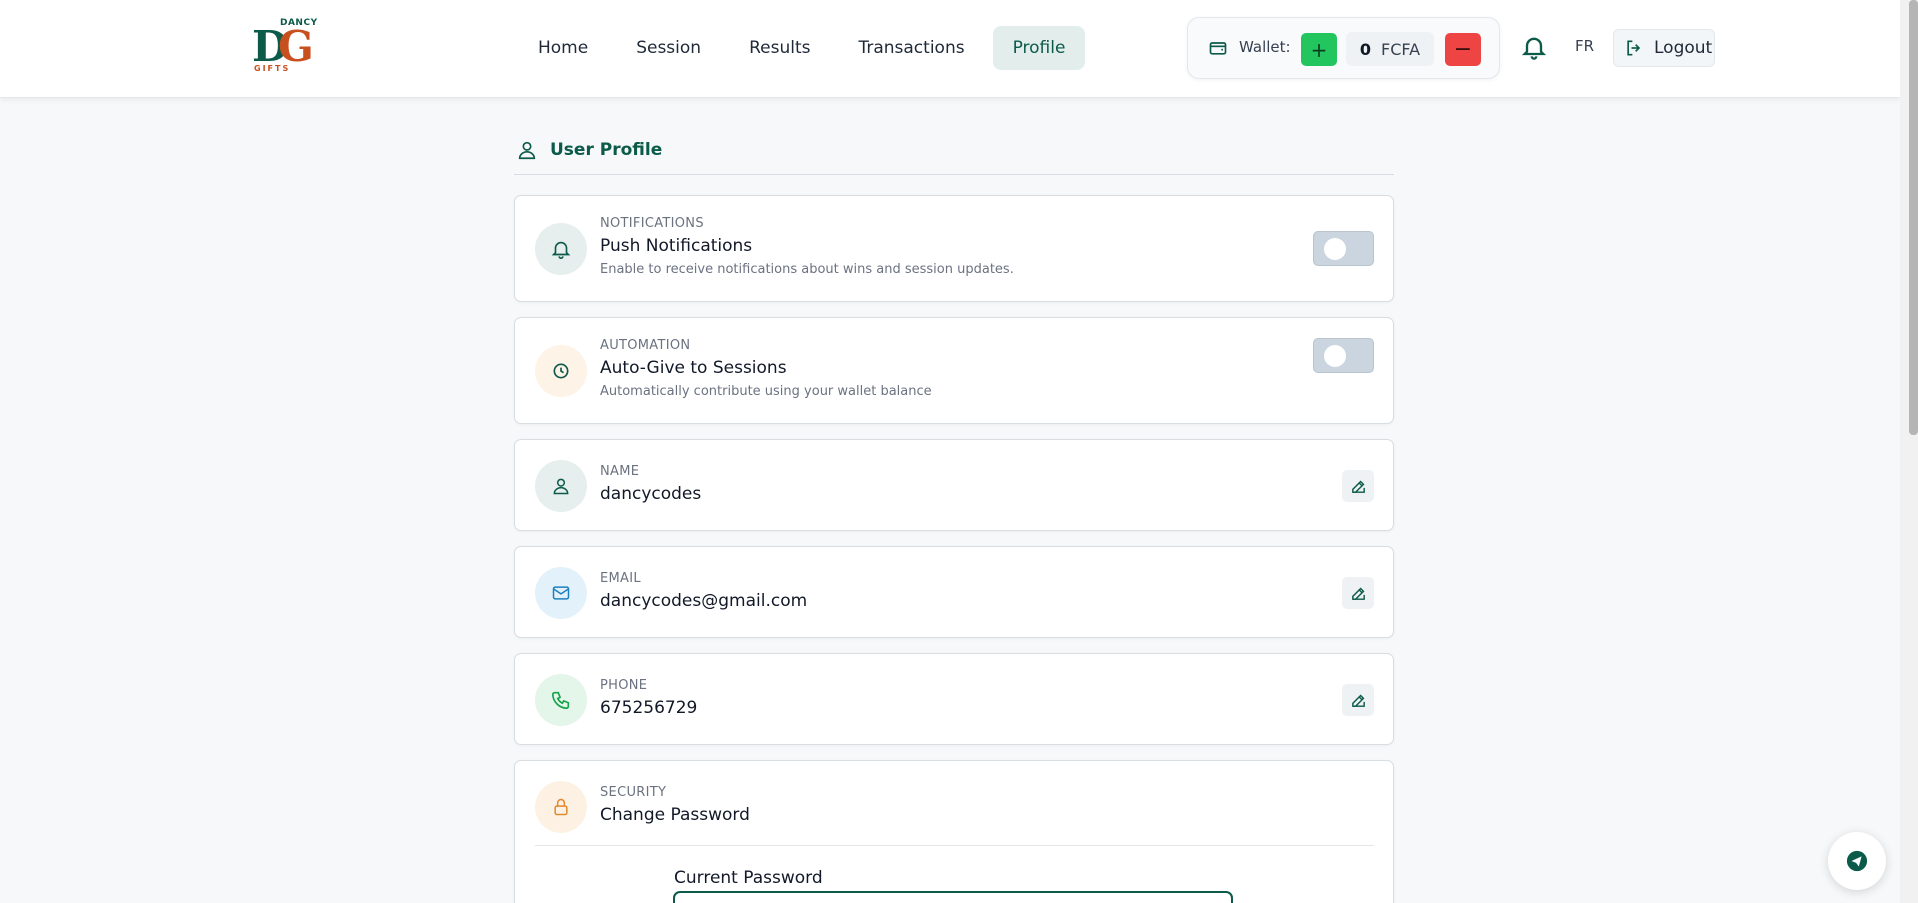  What do you see at coordinates (296, 46) in the screenshot?
I see `logo-letter-g: G` at bounding box center [296, 46].